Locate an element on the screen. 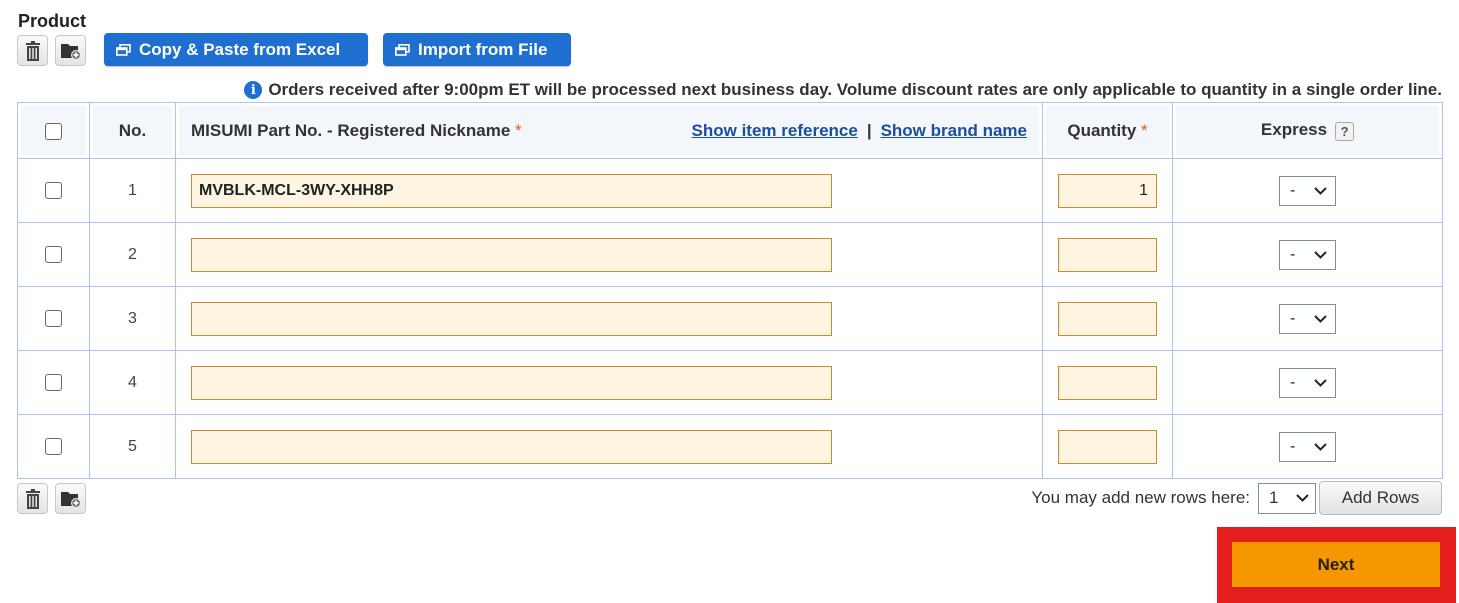  header-part-label: MISUMI Part No. - Registered Nickname * is located at coordinates (356, 130).